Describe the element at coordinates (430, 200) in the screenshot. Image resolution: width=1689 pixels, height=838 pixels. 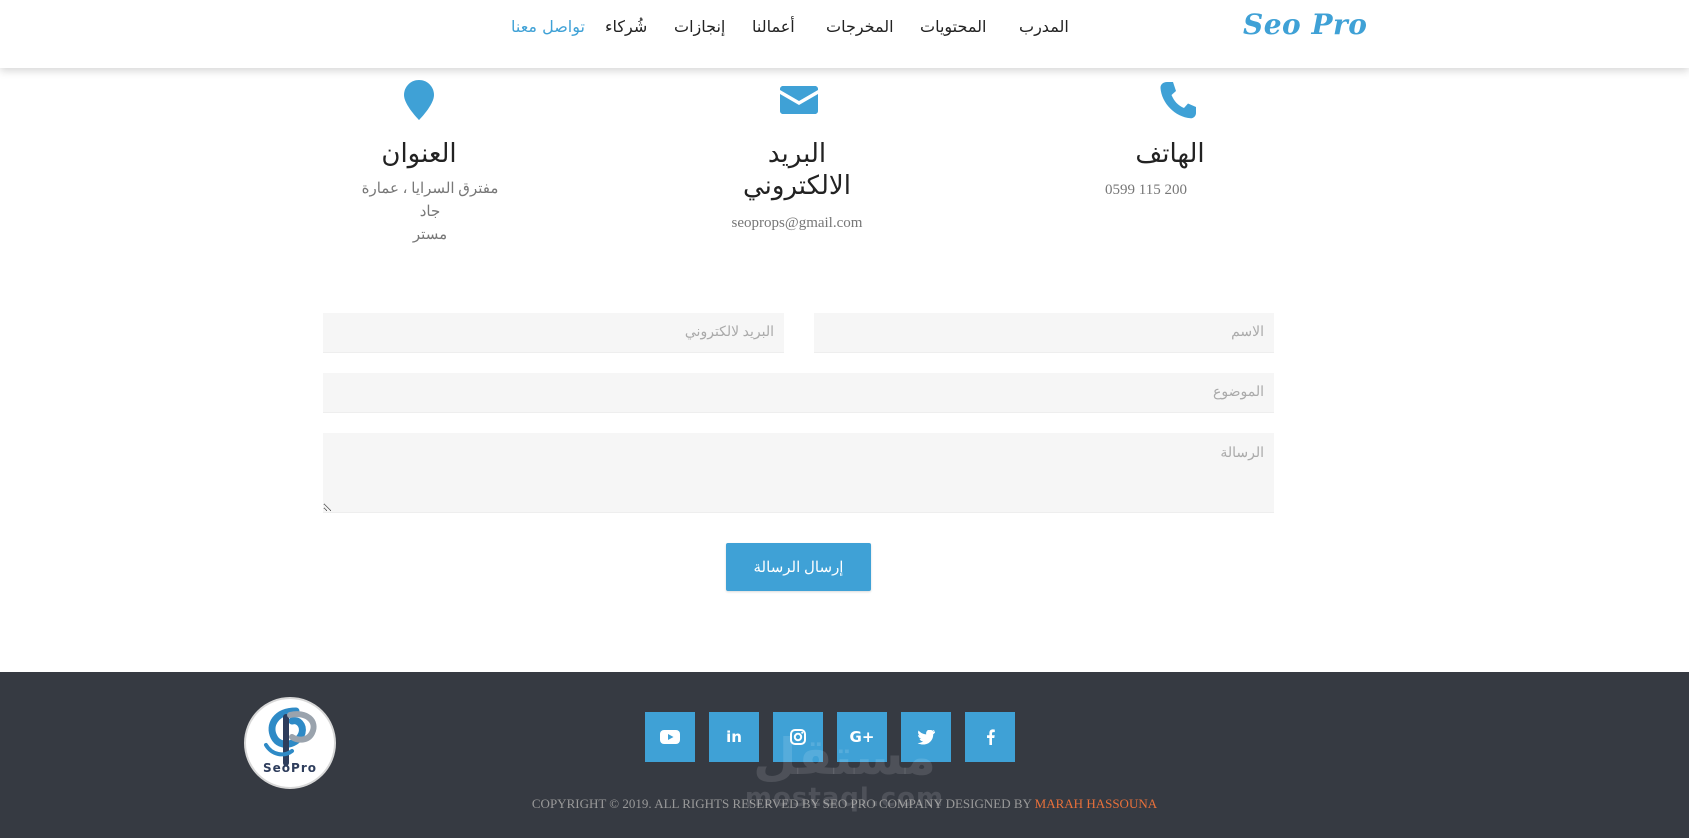
I see `address-line1: مفترق السرايا ، عمارة جاد` at that location.